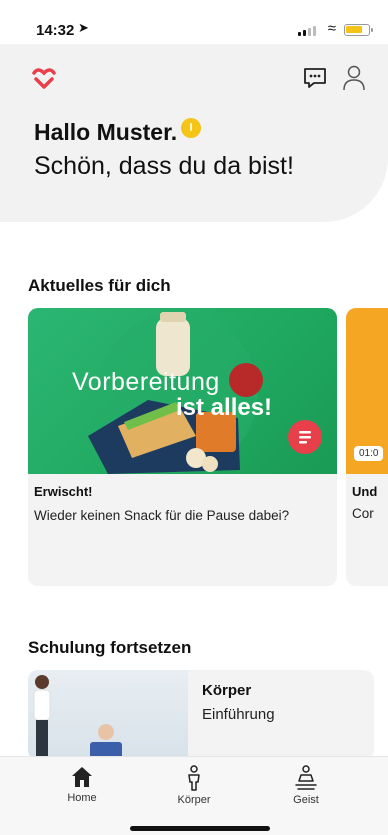 This screenshot has height=835, width=388. What do you see at coordinates (146, 382) in the screenshot?
I see `image-headline-1: Vorbereitung` at bounding box center [146, 382].